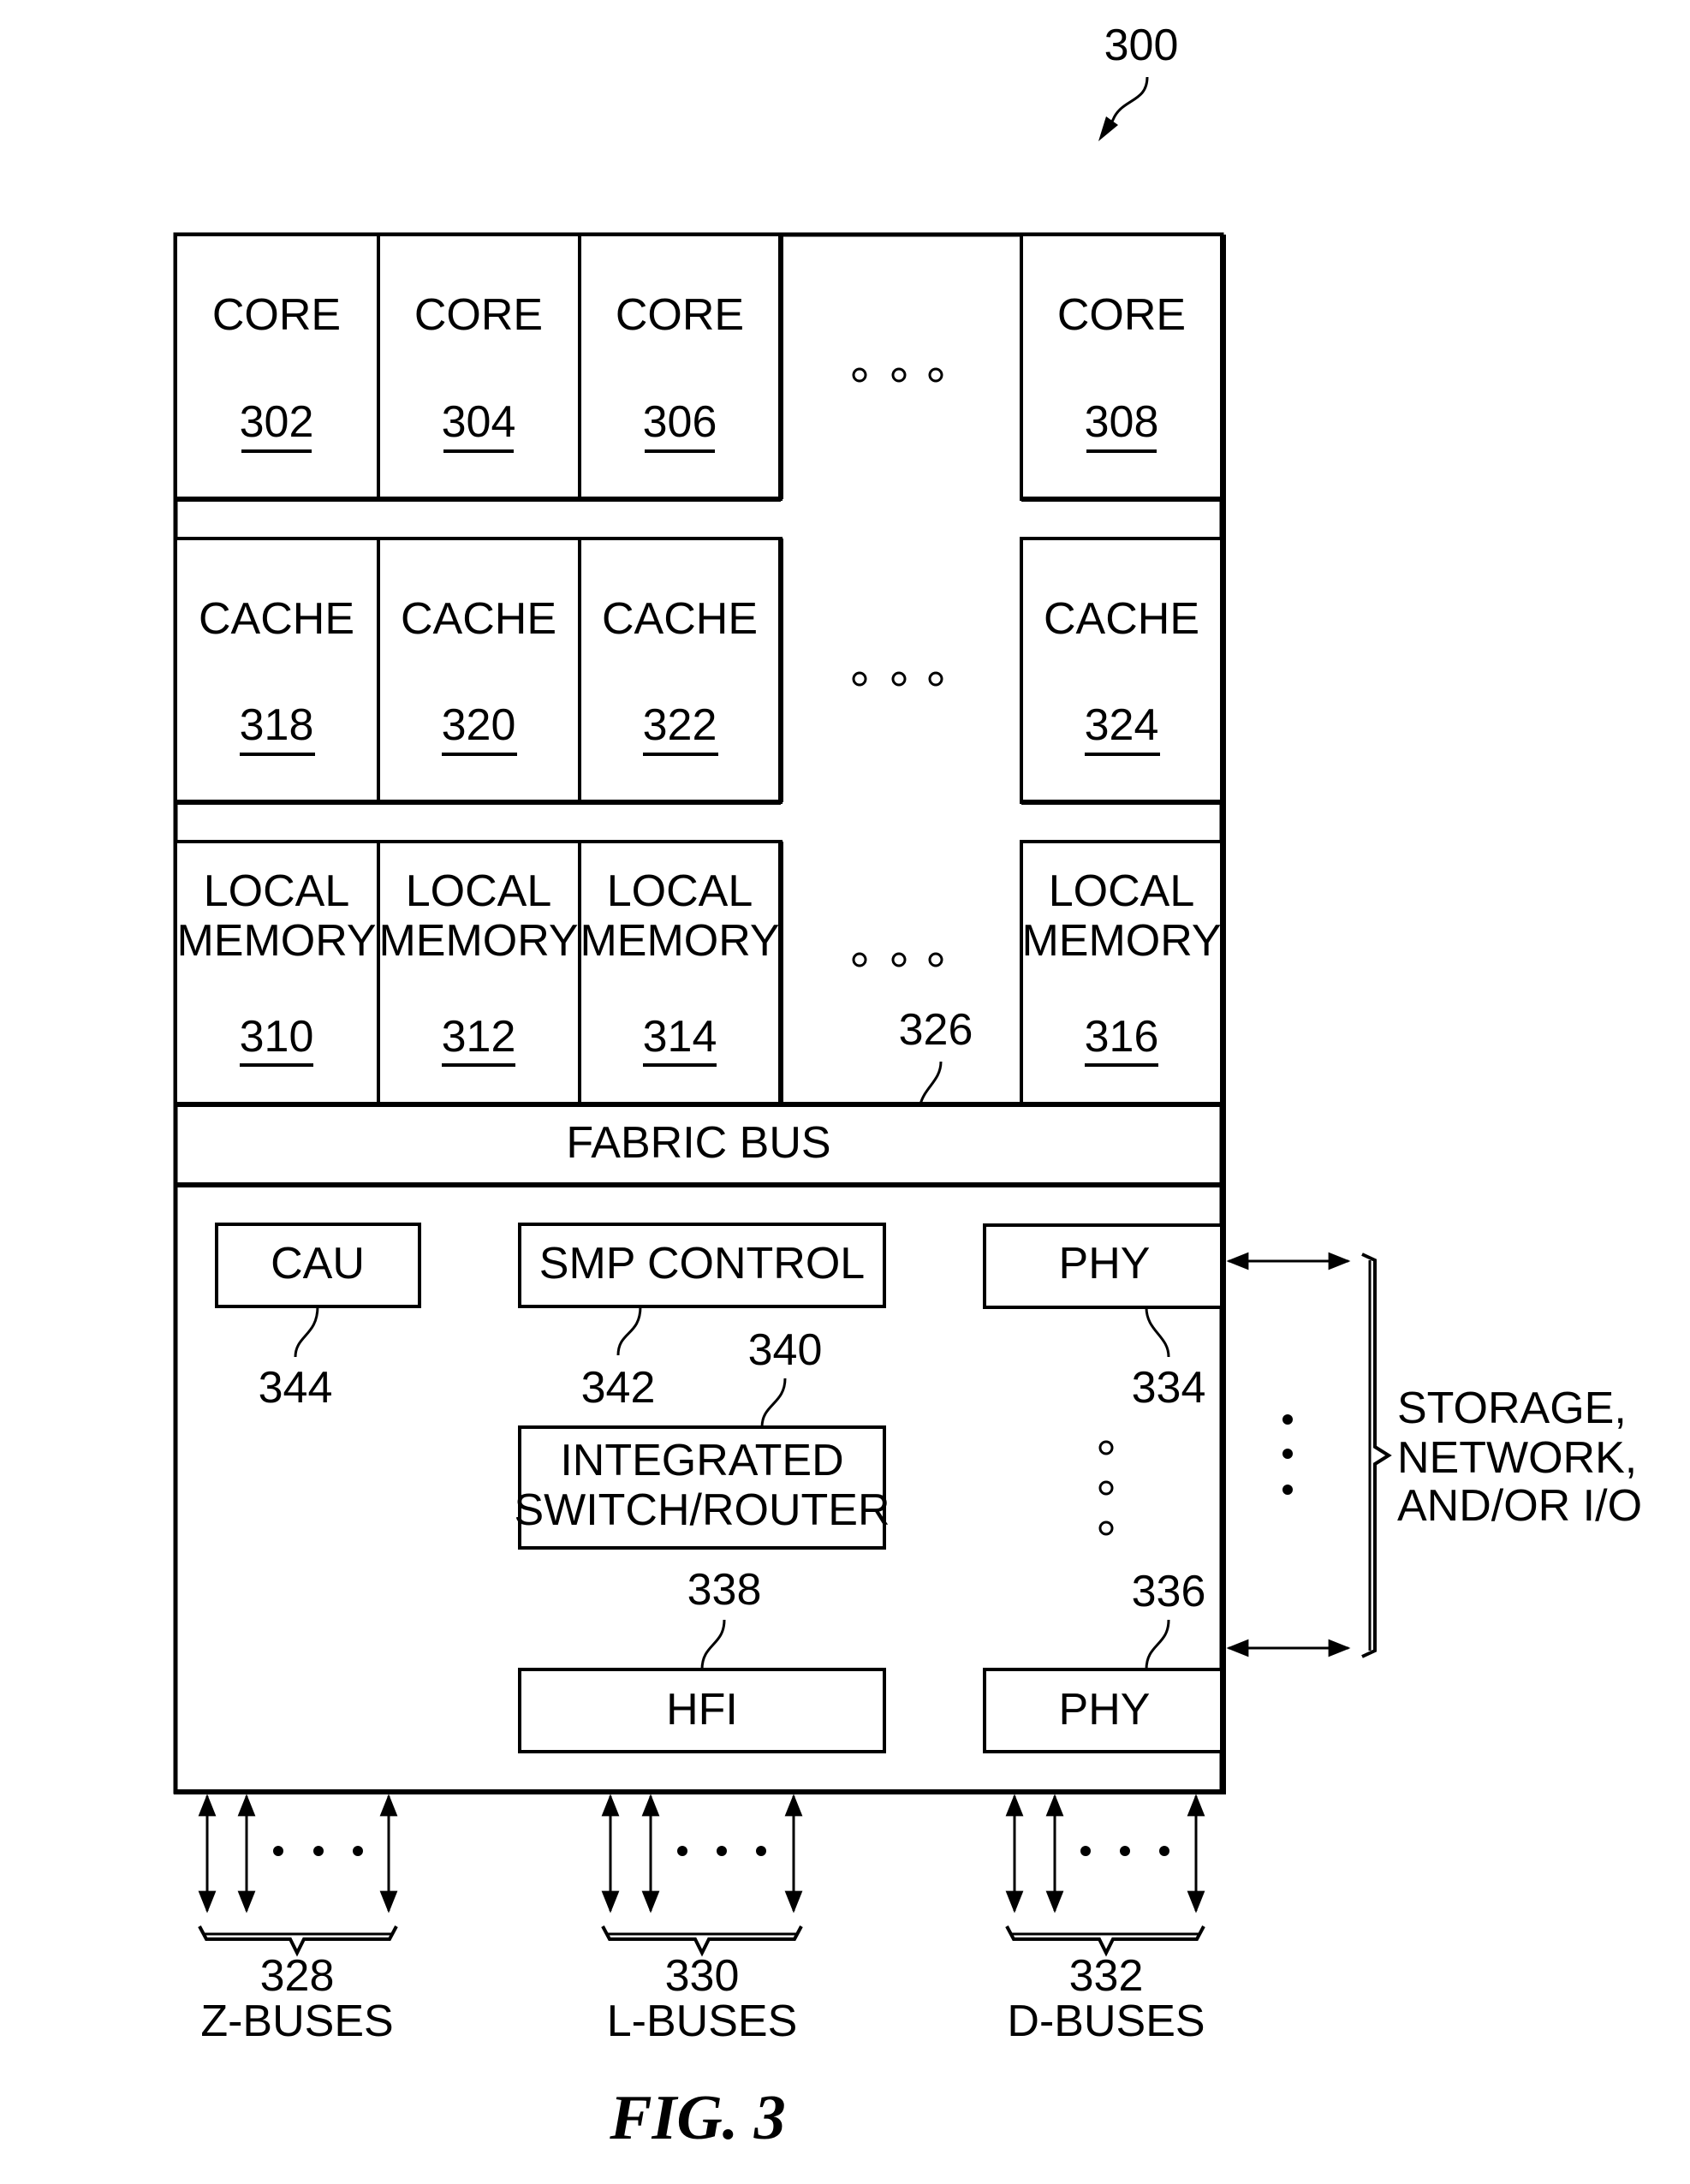  I want to click on core-306-box, so click(680, 367).